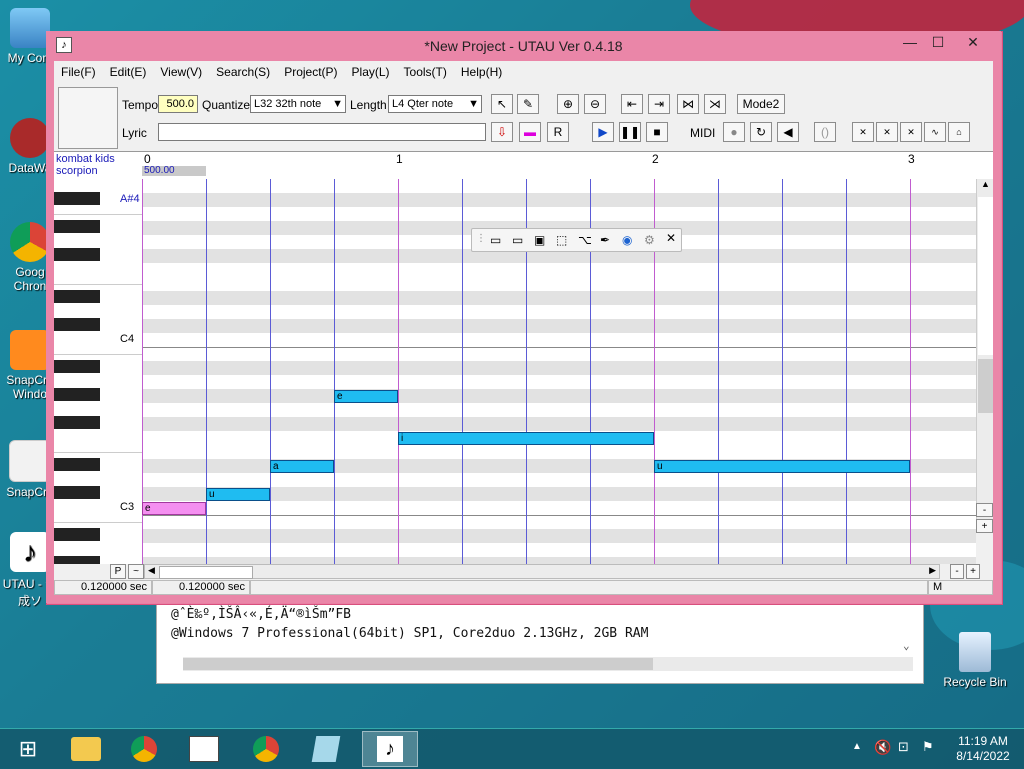 The height and width of the screenshot is (769, 1024). I want to click on network-icon: ⊡, so click(903, 747).